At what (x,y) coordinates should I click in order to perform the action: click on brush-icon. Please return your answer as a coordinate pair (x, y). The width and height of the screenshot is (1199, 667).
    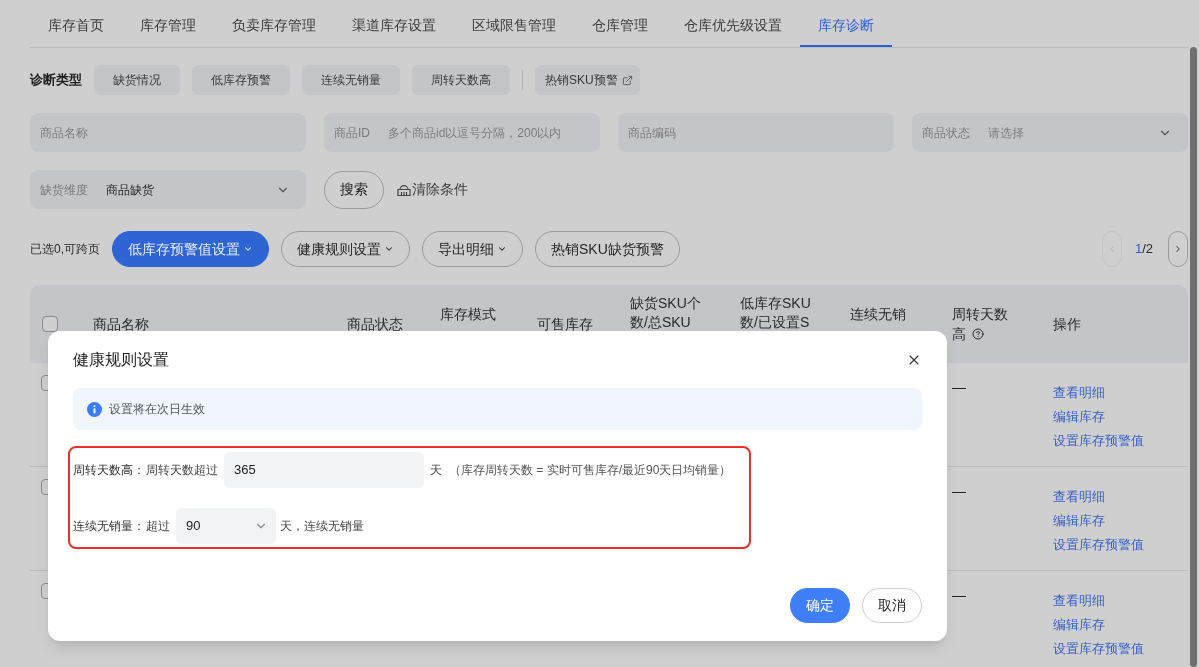
    Looking at the image, I should click on (404, 189).